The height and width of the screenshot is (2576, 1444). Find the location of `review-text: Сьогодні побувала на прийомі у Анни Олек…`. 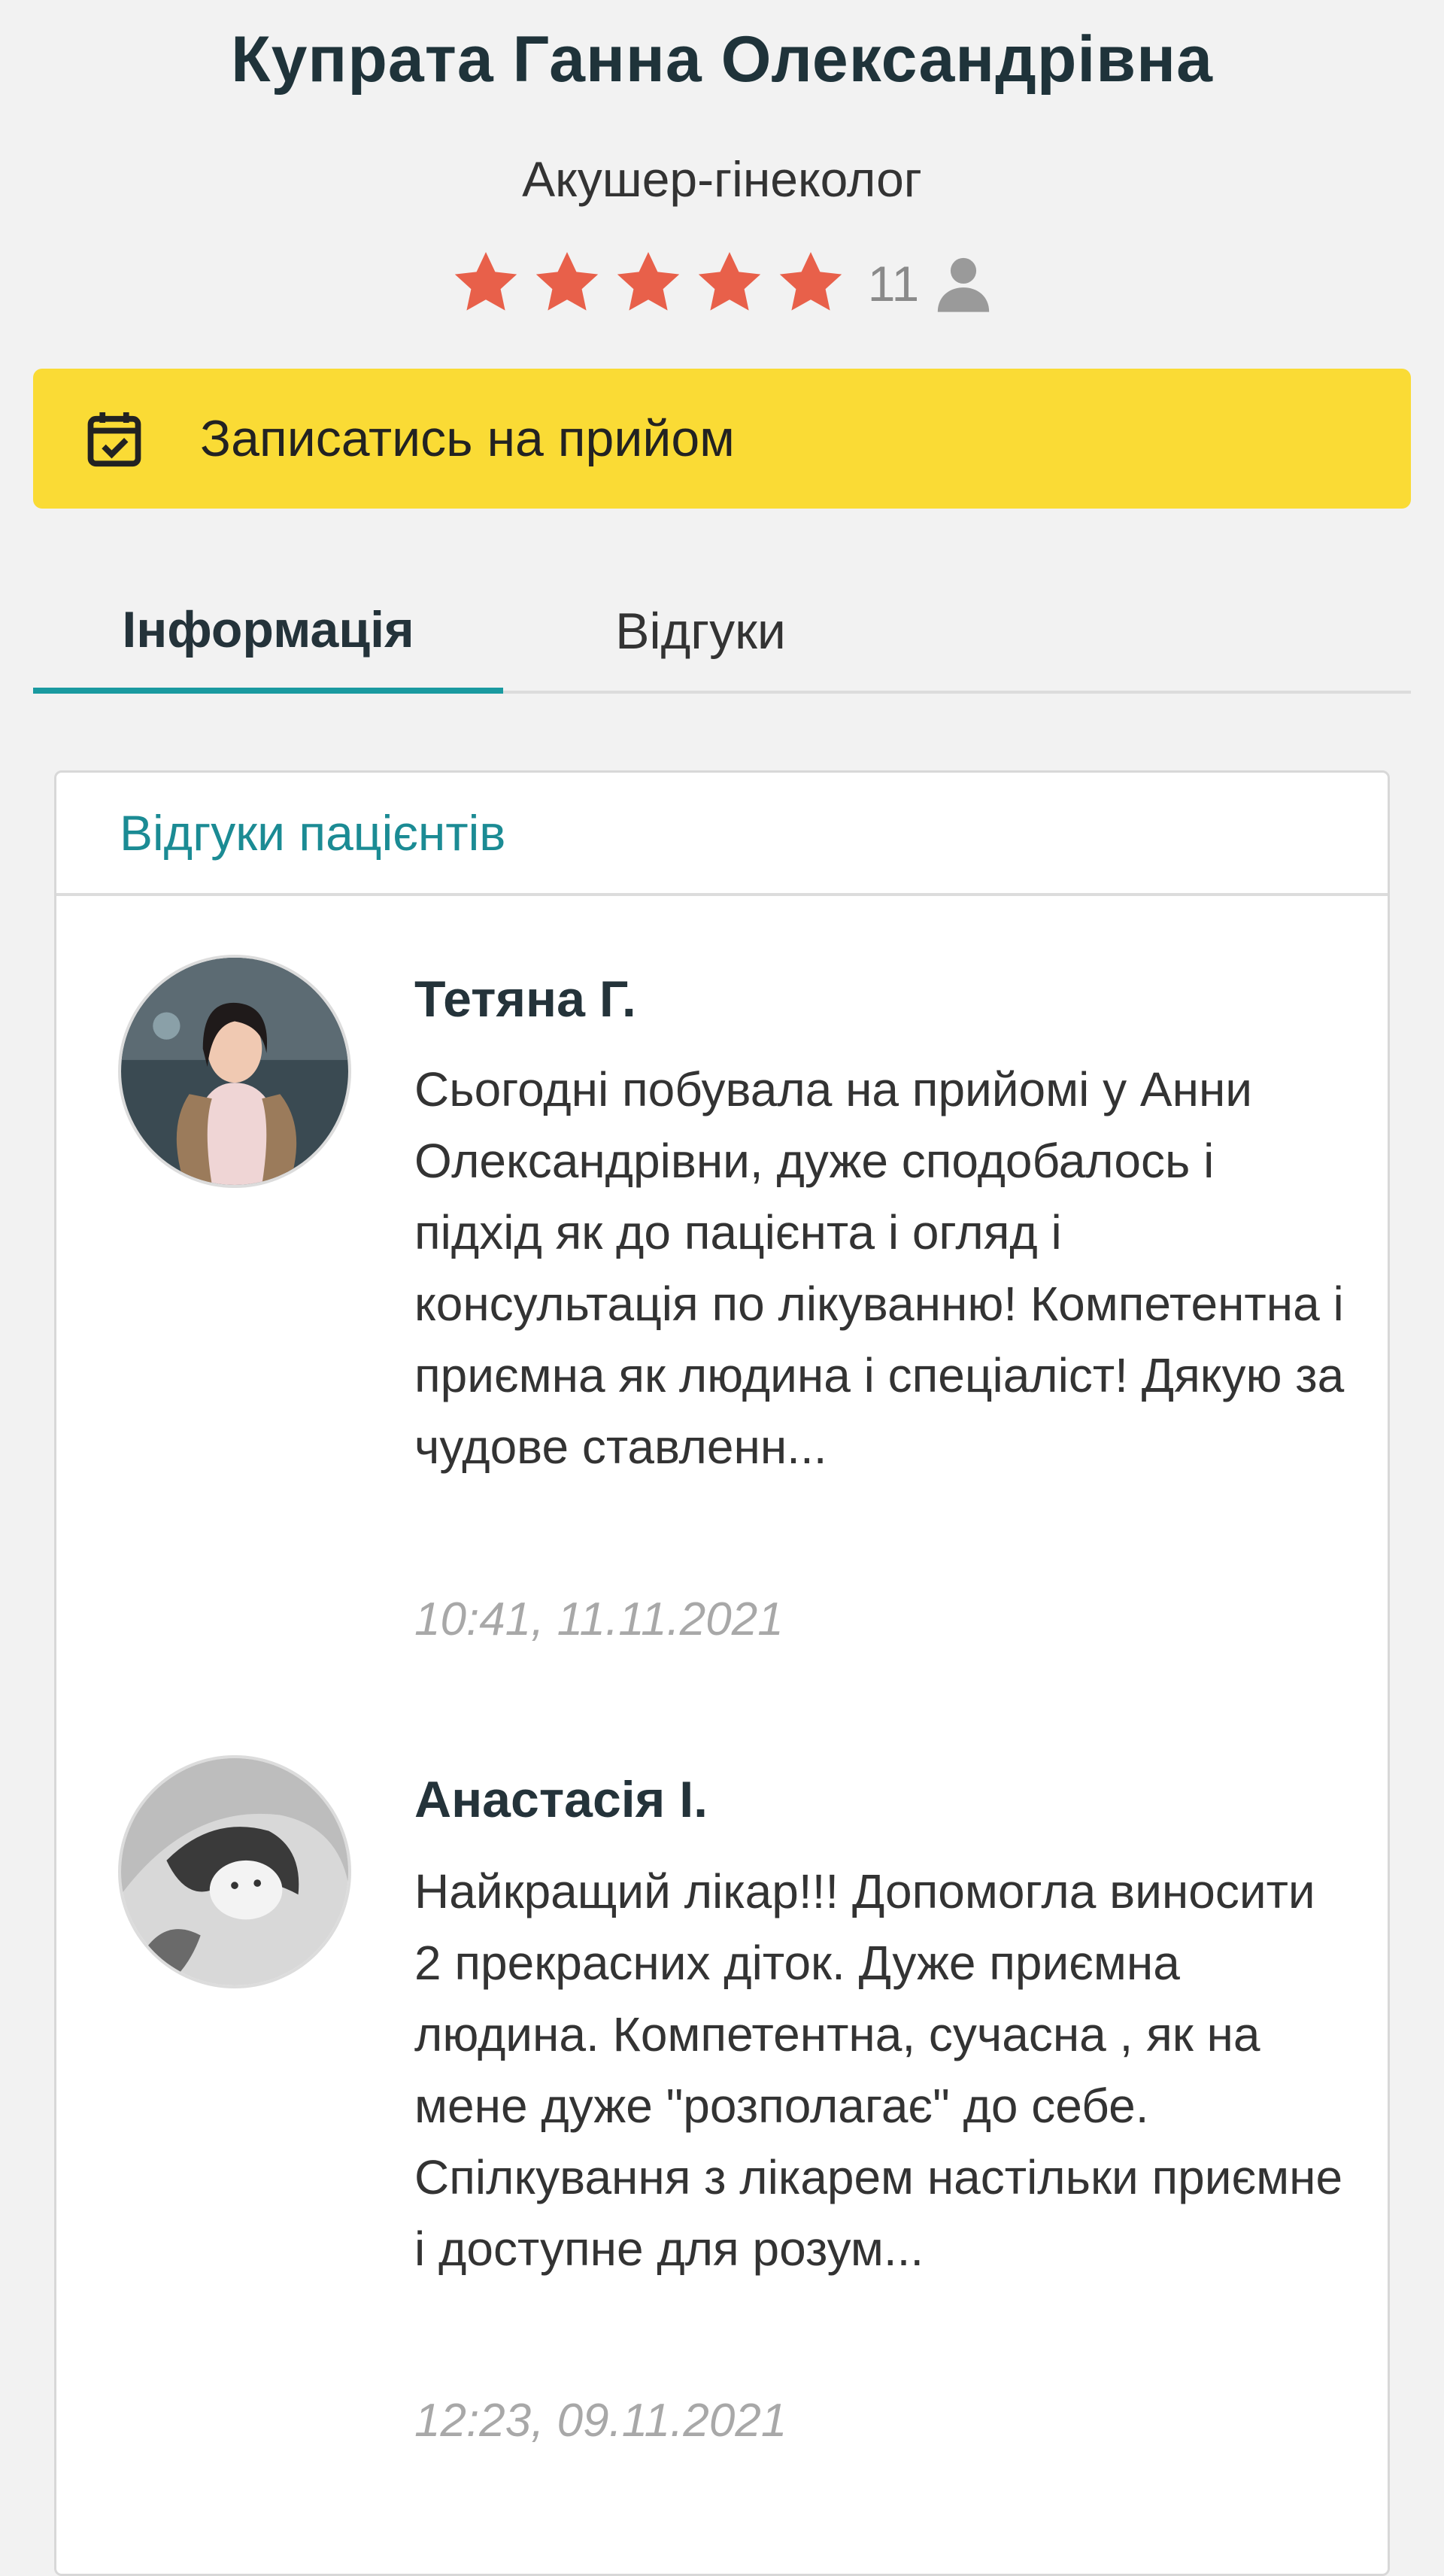

review-text: Сьогодні побувала на прийомі у Анни Олек… is located at coordinates (879, 1268).